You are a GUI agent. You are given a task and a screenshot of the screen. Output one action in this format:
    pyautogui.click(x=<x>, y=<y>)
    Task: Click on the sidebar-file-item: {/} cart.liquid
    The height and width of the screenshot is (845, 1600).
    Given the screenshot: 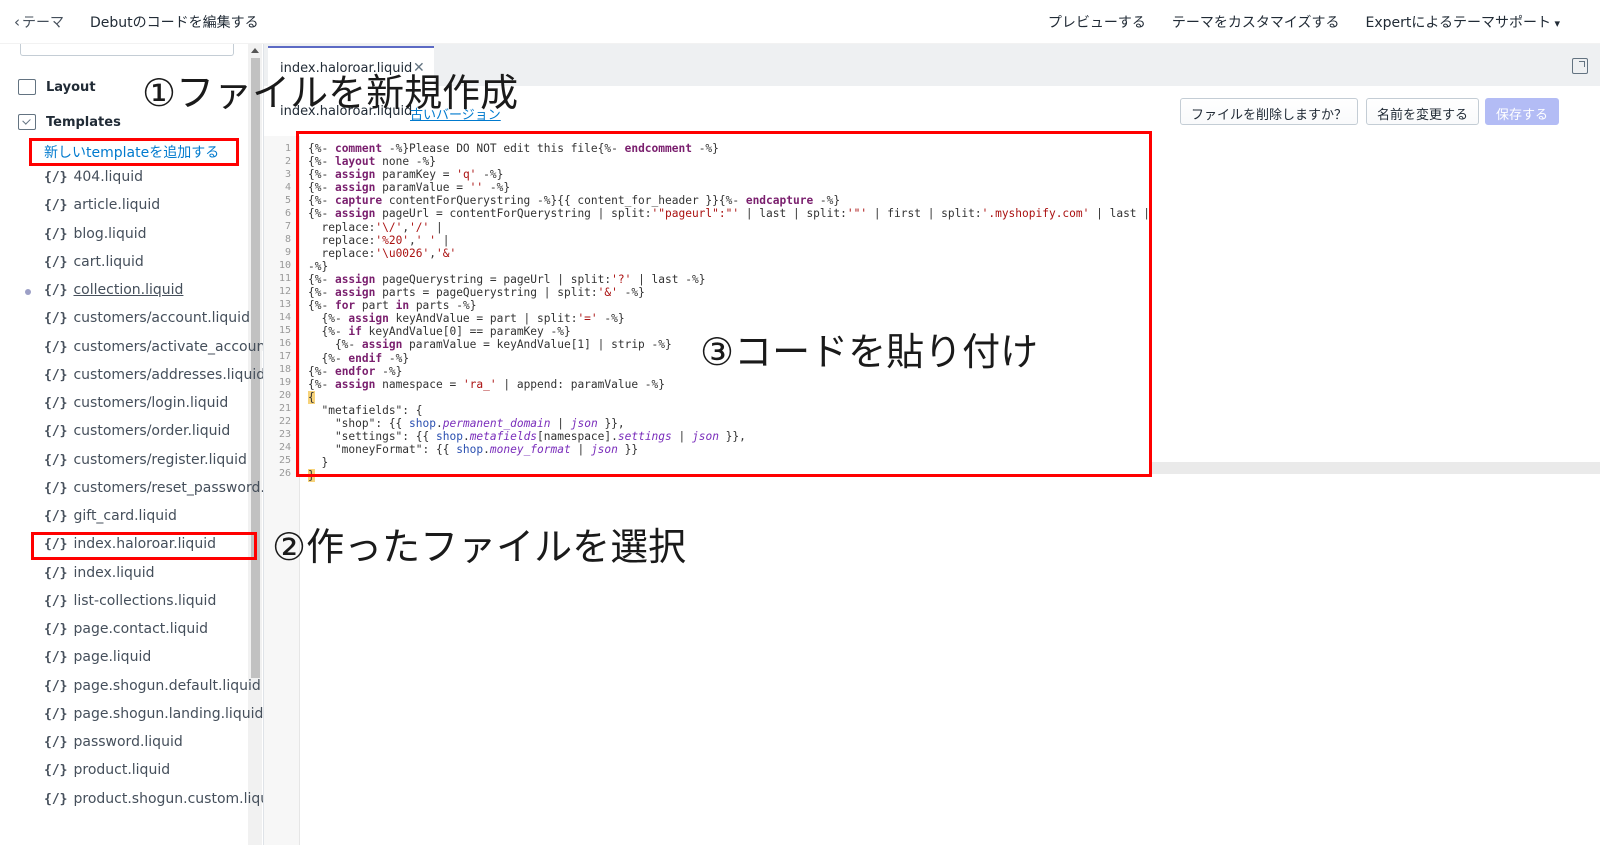 What is the action you would take?
    pyautogui.click(x=94, y=262)
    